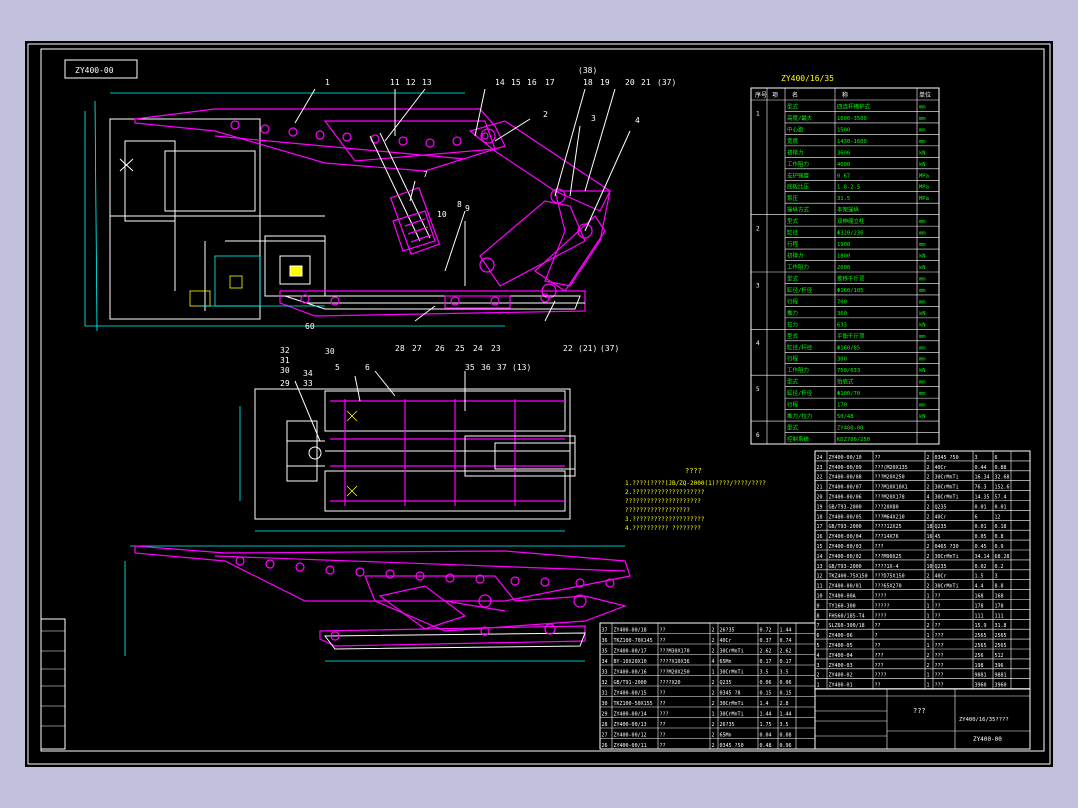 The height and width of the screenshot is (808, 1078). I want to click on bom-cell: 15, so click(820, 547).